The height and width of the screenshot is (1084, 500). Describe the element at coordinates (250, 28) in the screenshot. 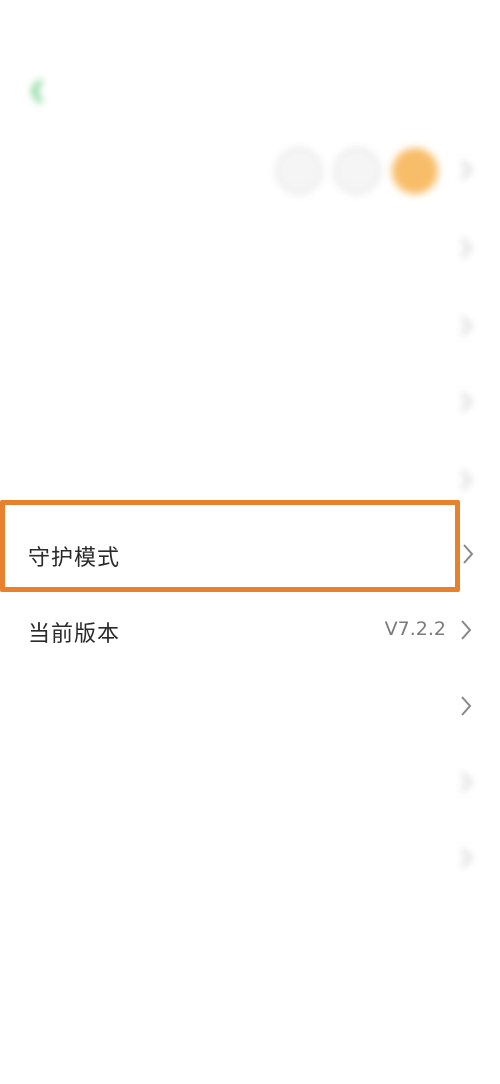

I see `status-bar` at that location.